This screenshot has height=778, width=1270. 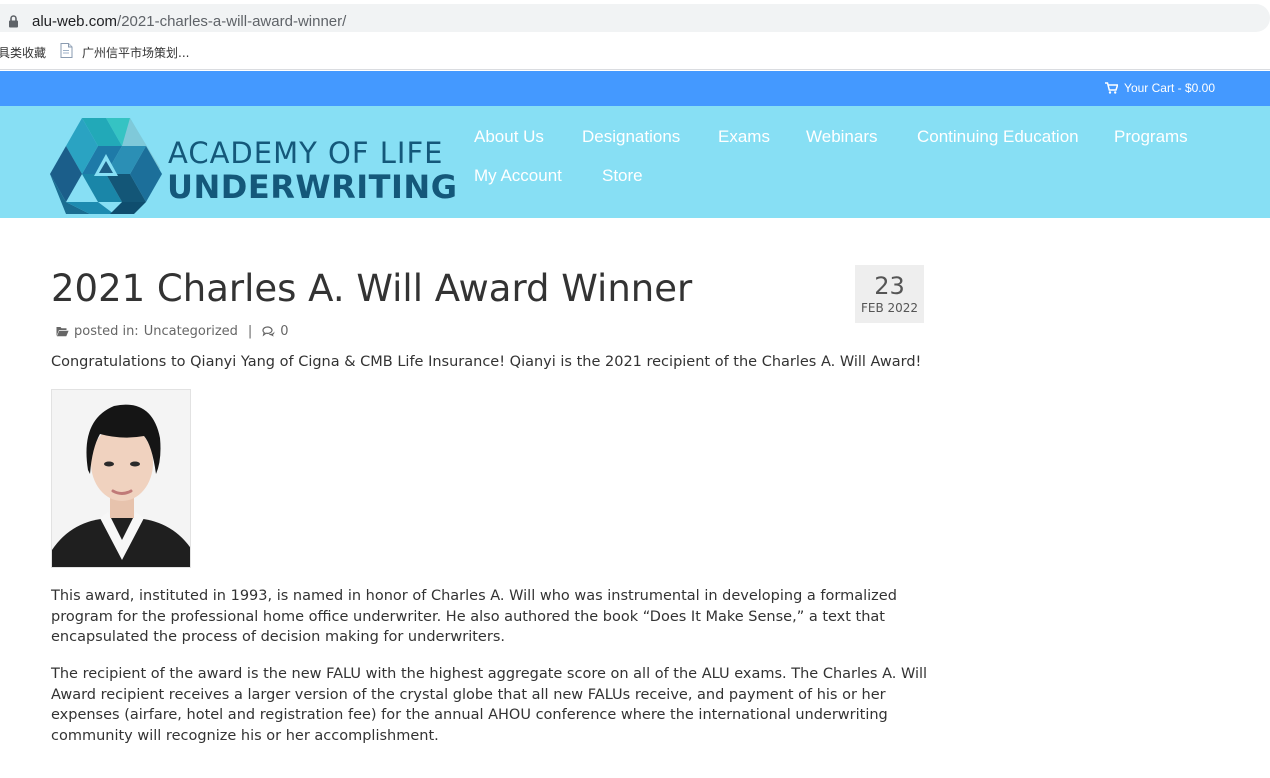 What do you see at coordinates (13, 21) in the screenshot?
I see `lock-icon` at bounding box center [13, 21].